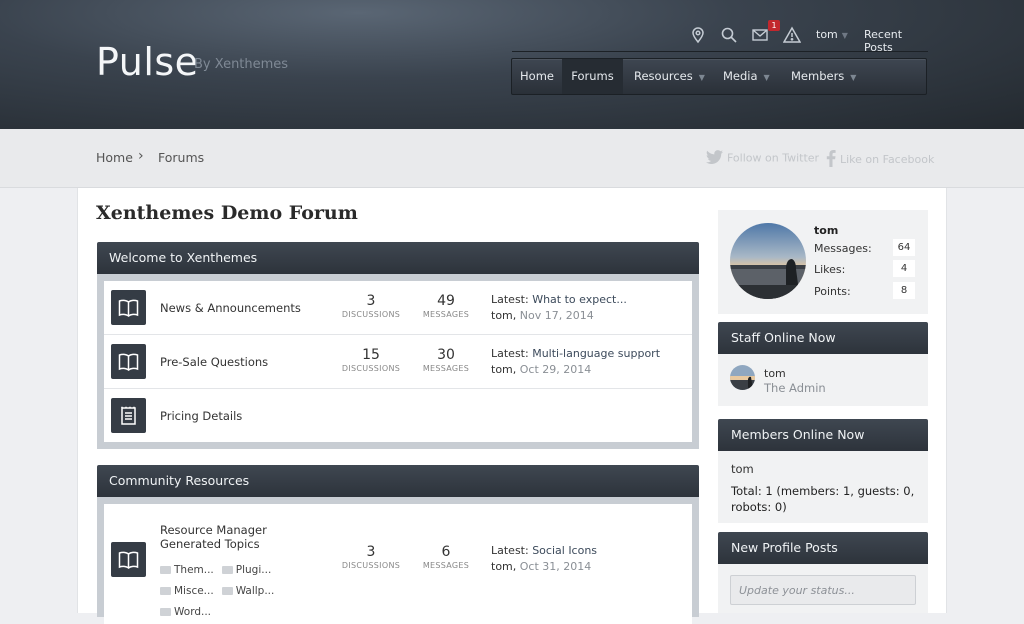 The image size is (1024, 624). What do you see at coordinates (773, 158) in the screenshot?
I see `twitter-follow-label: Follow on Twitter` at bounding box center [773, 158].